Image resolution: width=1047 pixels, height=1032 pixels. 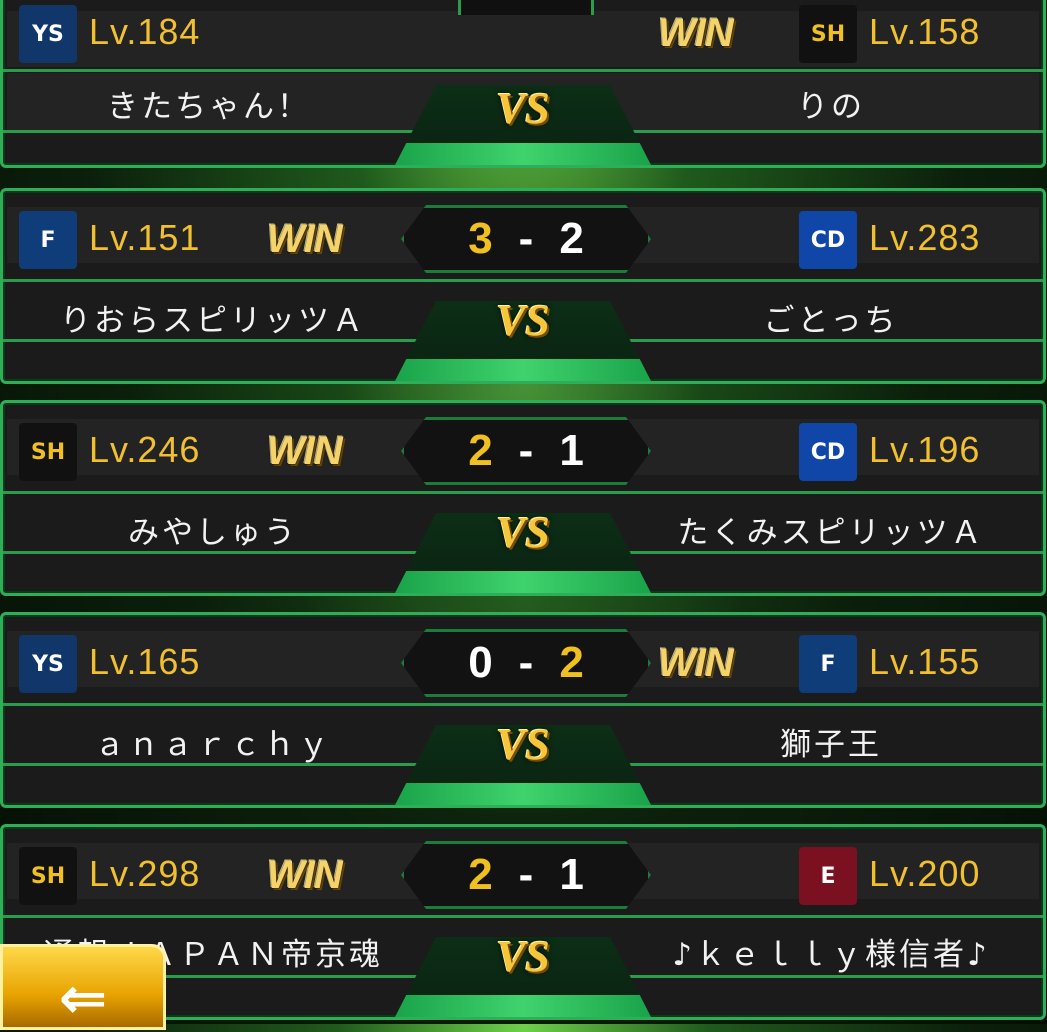 I want to click on right-player-name: 獅子王, so click(x=831, y=745).